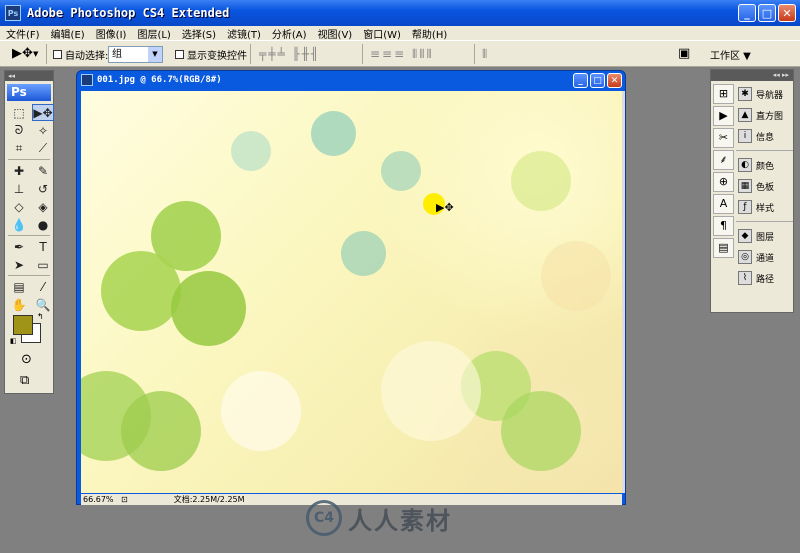  What do you see at coordinates (19, 170) in the screenshot?
I see `healing-brush-tool-icon: ✚` at bounding box center [19, 170].